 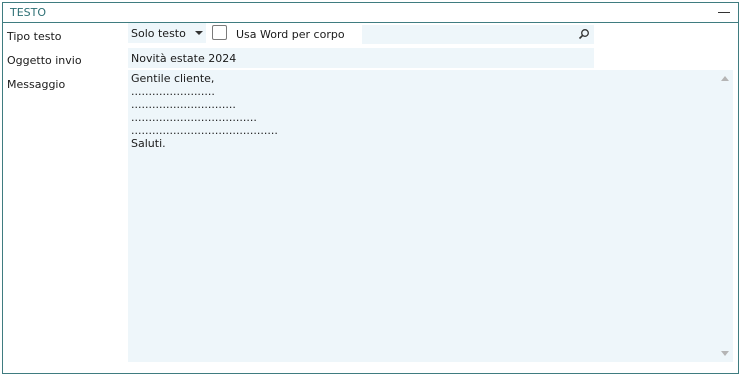 I want to click on search-icon, so click(x=584, y=34).